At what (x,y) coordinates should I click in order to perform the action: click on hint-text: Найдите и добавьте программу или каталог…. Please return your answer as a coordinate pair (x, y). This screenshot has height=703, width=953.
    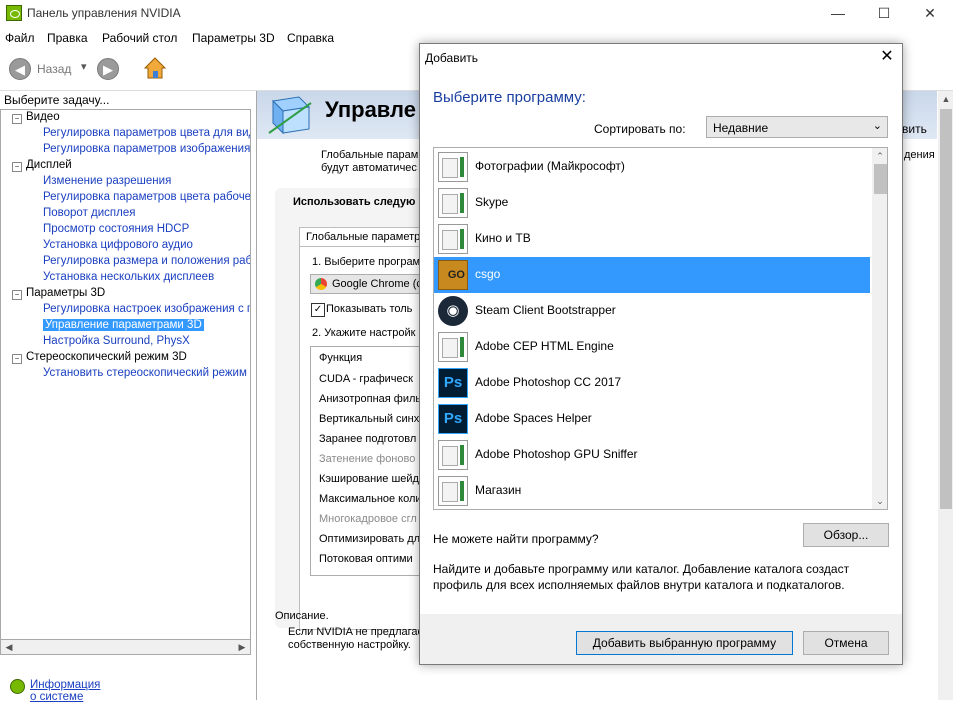
    Looking at the image, I should click on (641, 577).